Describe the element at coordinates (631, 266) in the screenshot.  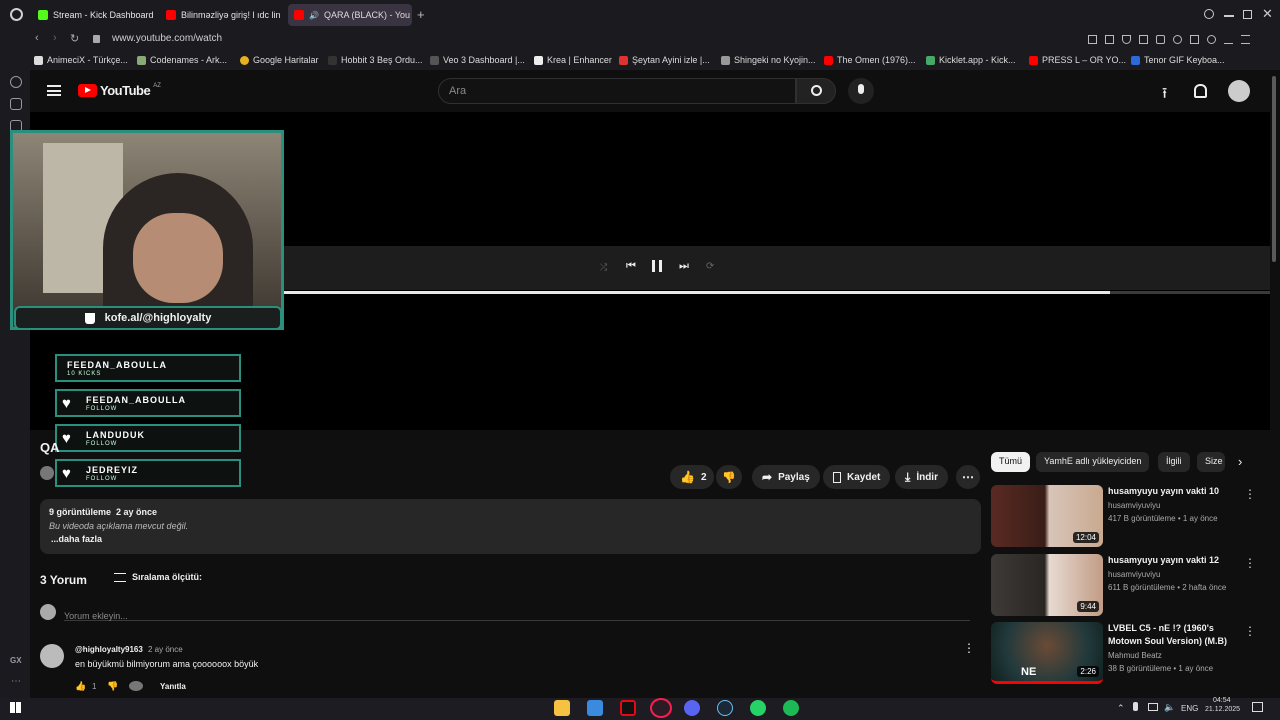
I see `previous-icon: ⏮` at that location.